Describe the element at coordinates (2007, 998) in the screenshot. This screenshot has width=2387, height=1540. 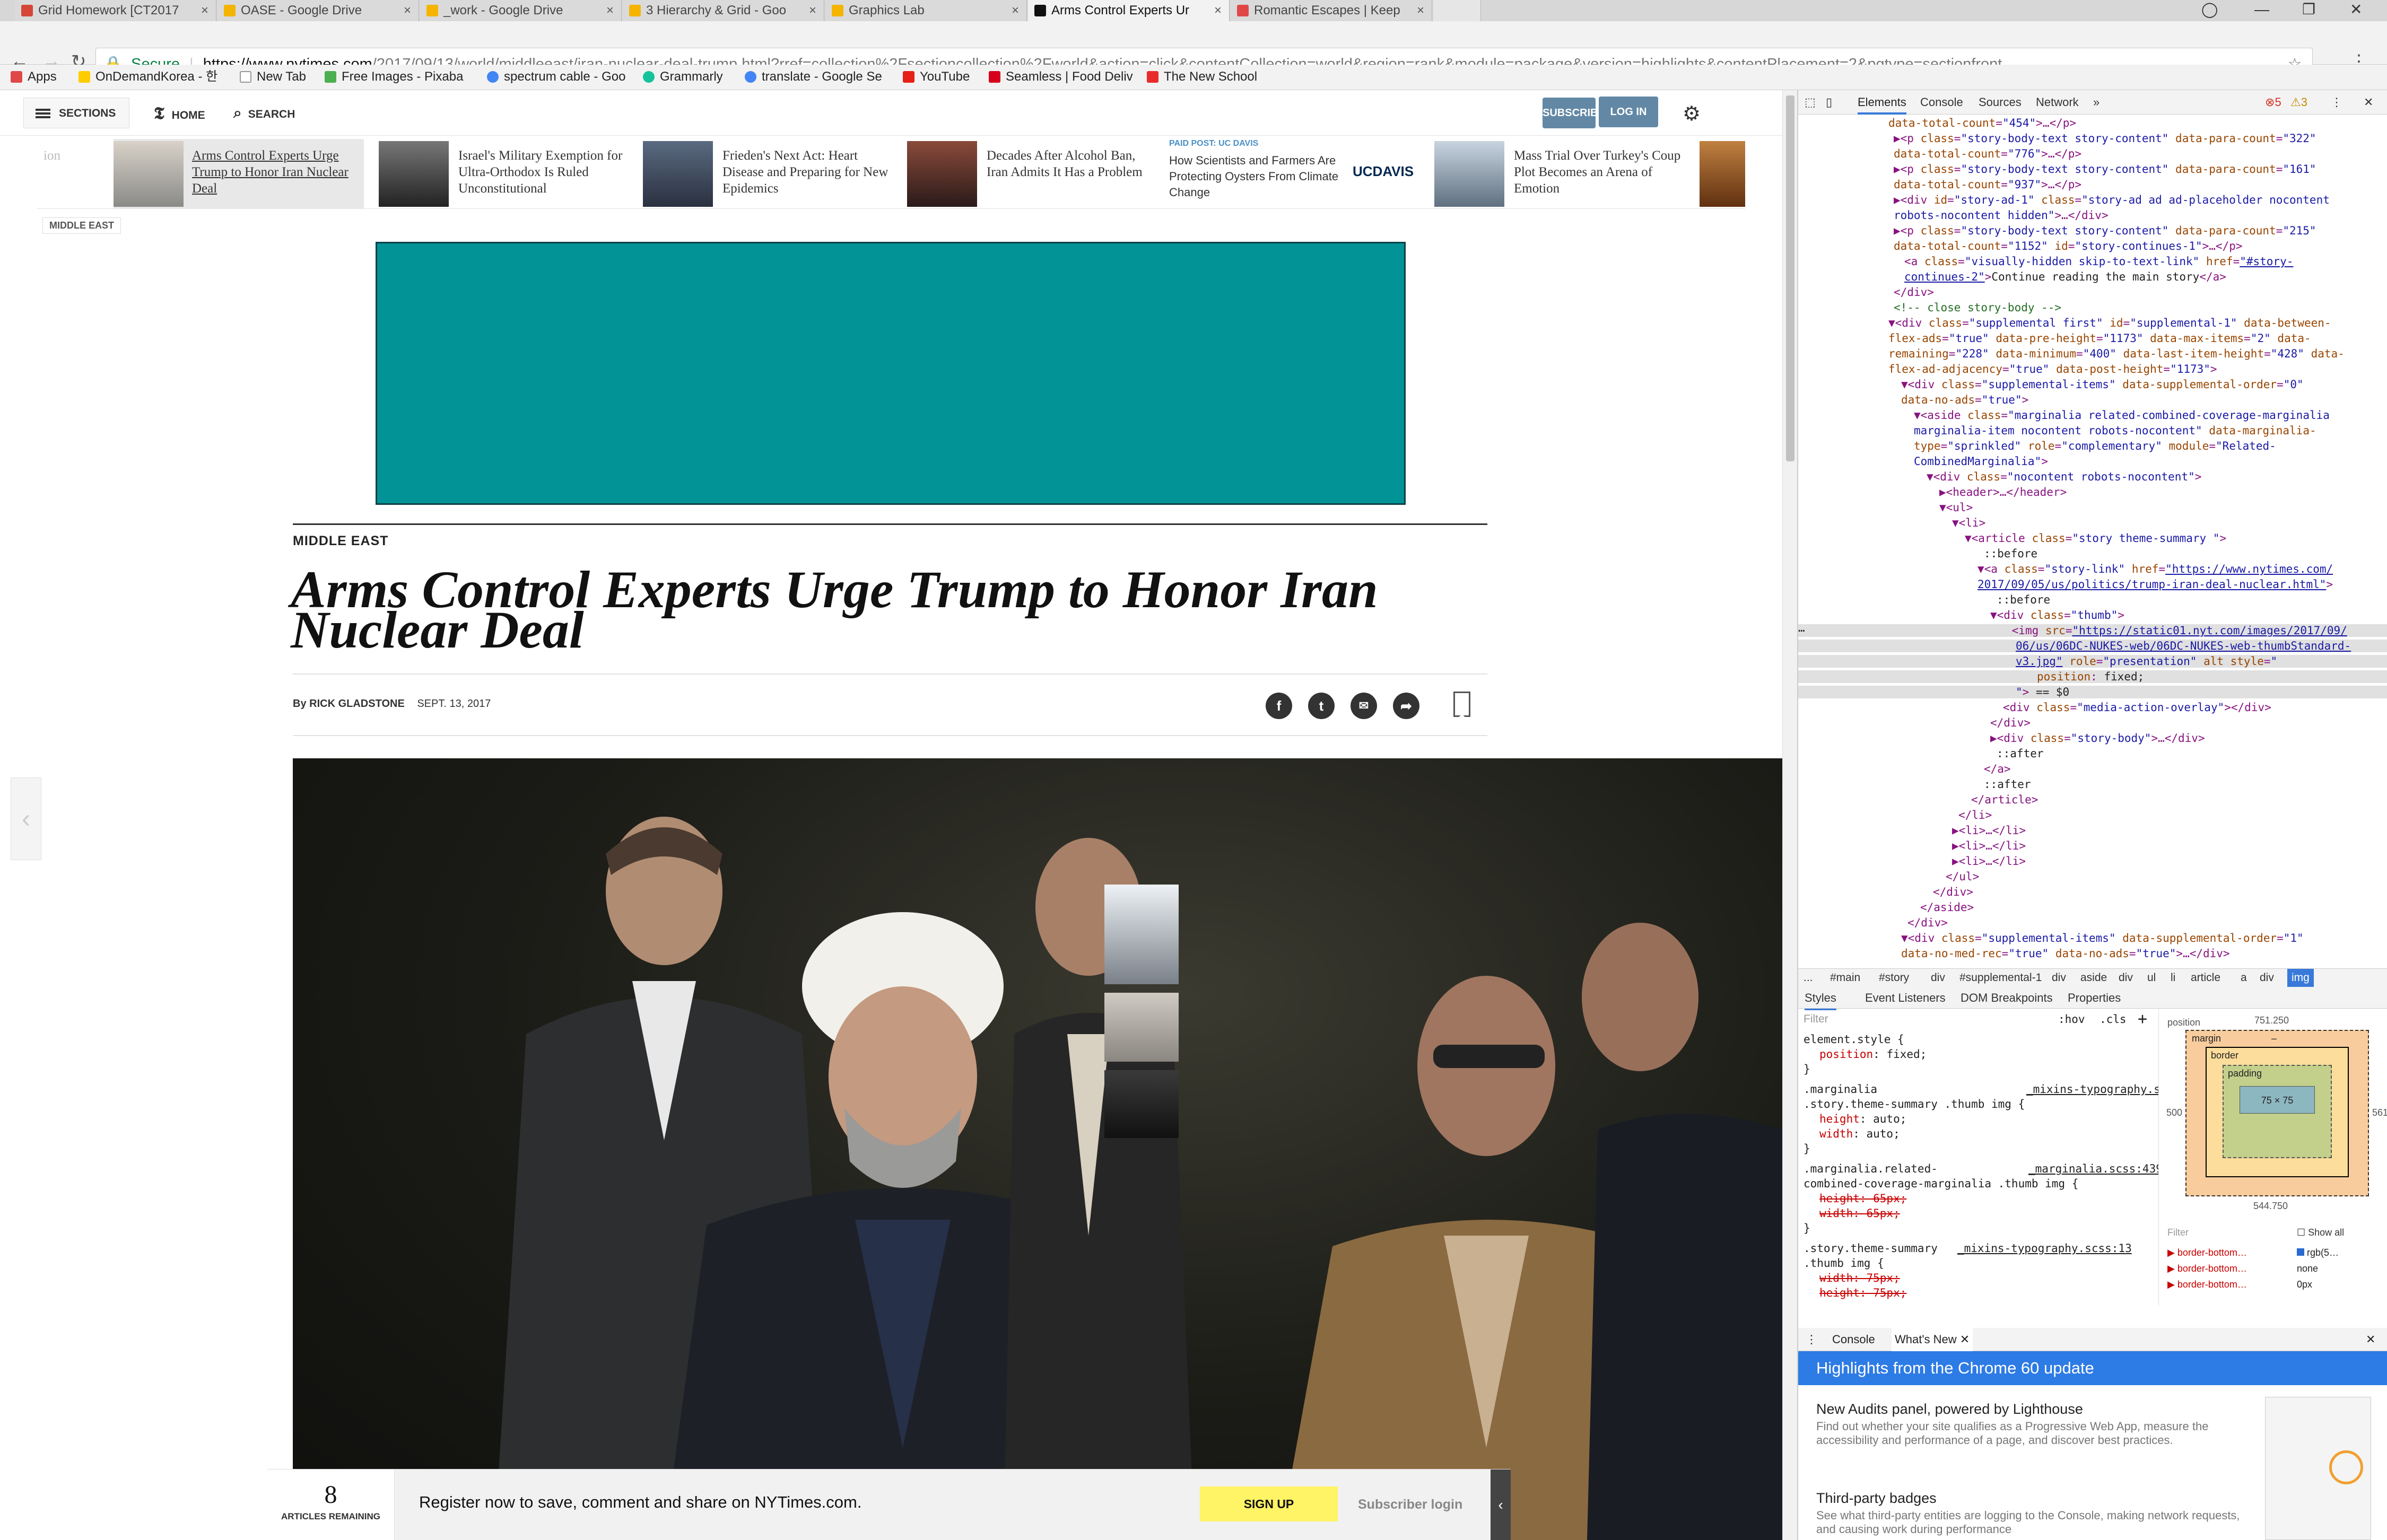
I see `tab-dom-breakpoints: DOM Breakpoints` at that location.